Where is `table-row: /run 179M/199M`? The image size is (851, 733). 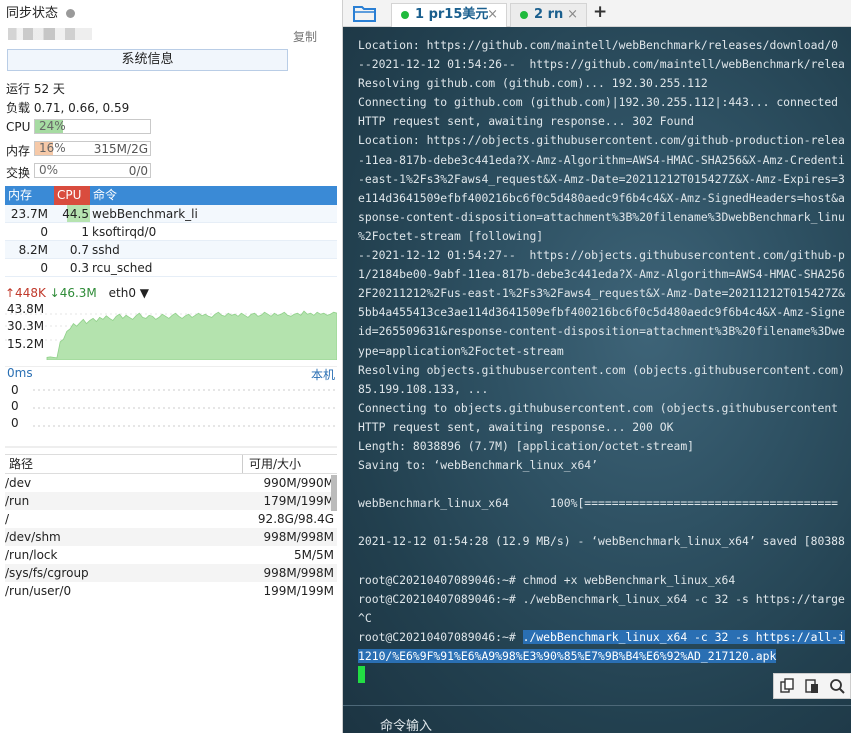 table-row: /run 179M/199M is located at coordinates (171, 501).